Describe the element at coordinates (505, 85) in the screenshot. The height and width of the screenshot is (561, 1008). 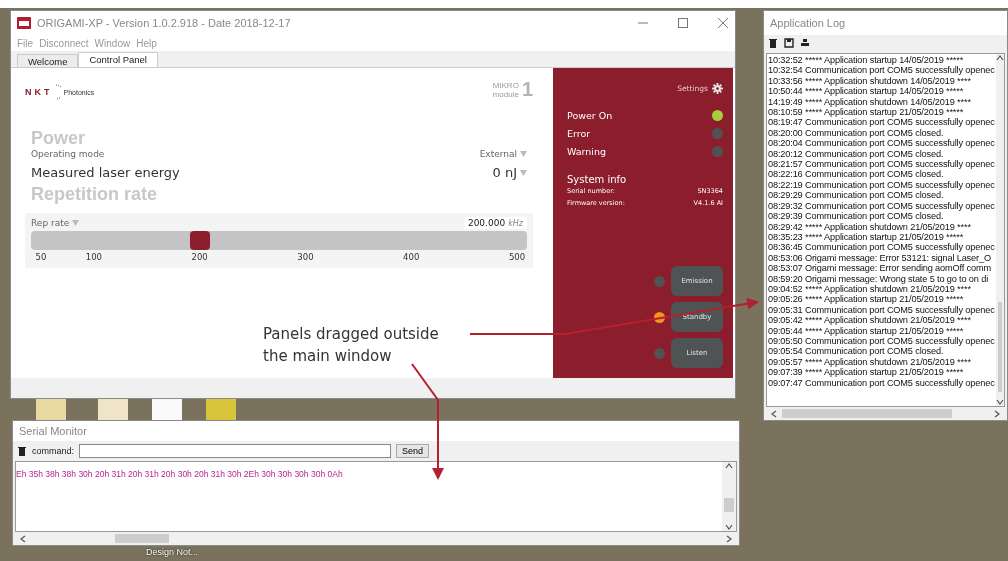
I see `model-name: MIKRO` at that location.